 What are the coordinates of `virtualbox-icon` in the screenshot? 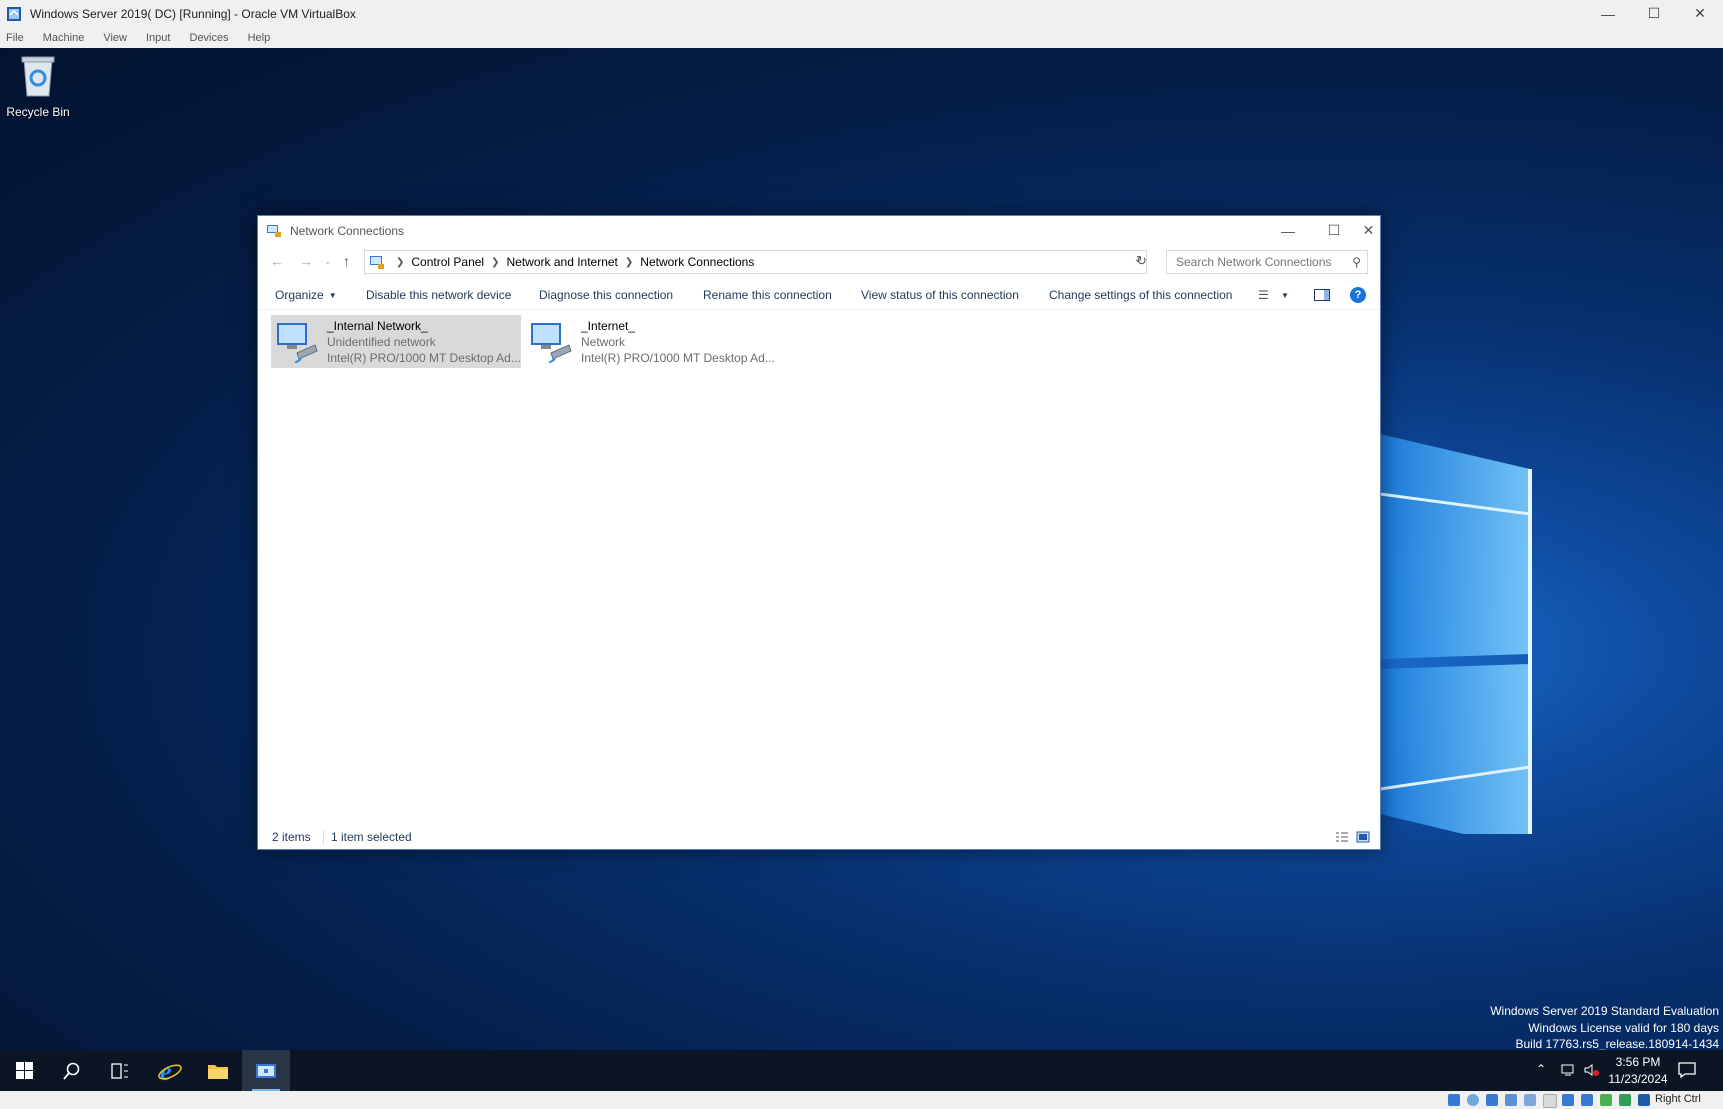 It's located at (14, 13).